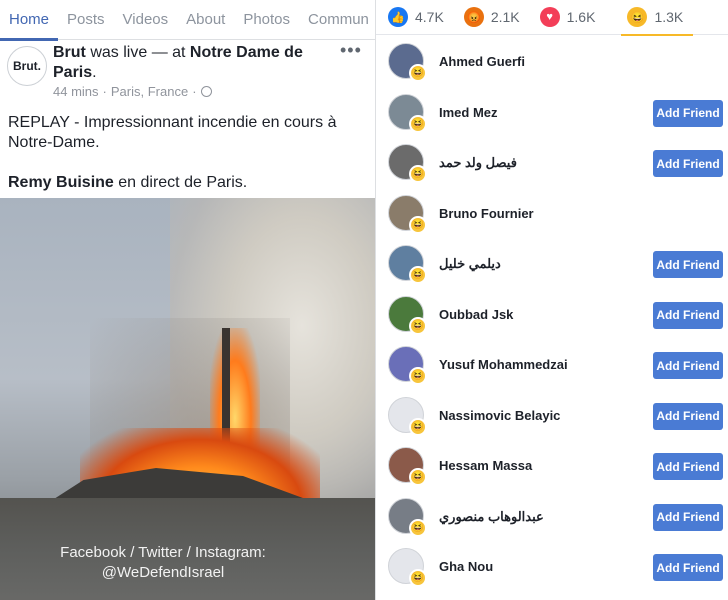 This screenshot has width=728, height=600. Describe the element at coordinates (94, 72) in the screenshot. I see `location-suffix: .` at that location.